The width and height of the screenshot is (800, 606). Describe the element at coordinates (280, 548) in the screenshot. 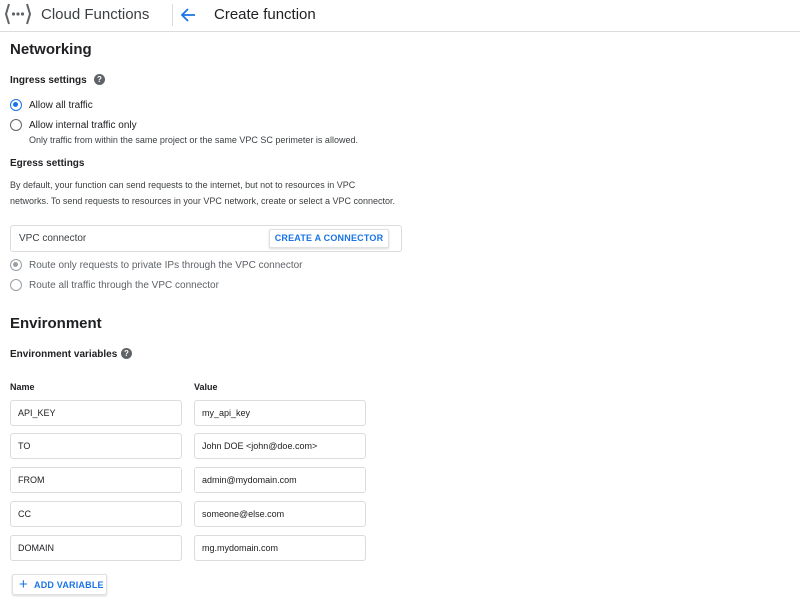

I see `env-value-input: mg.mydomain.com` at that location.